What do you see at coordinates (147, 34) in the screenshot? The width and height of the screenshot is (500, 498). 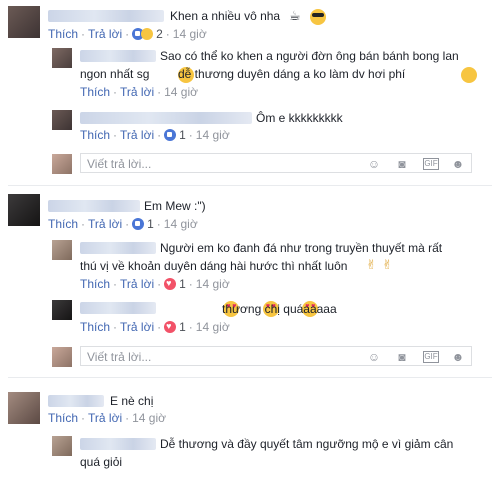 I see `haha-reaction-icon` at bounding box center [147, 34].